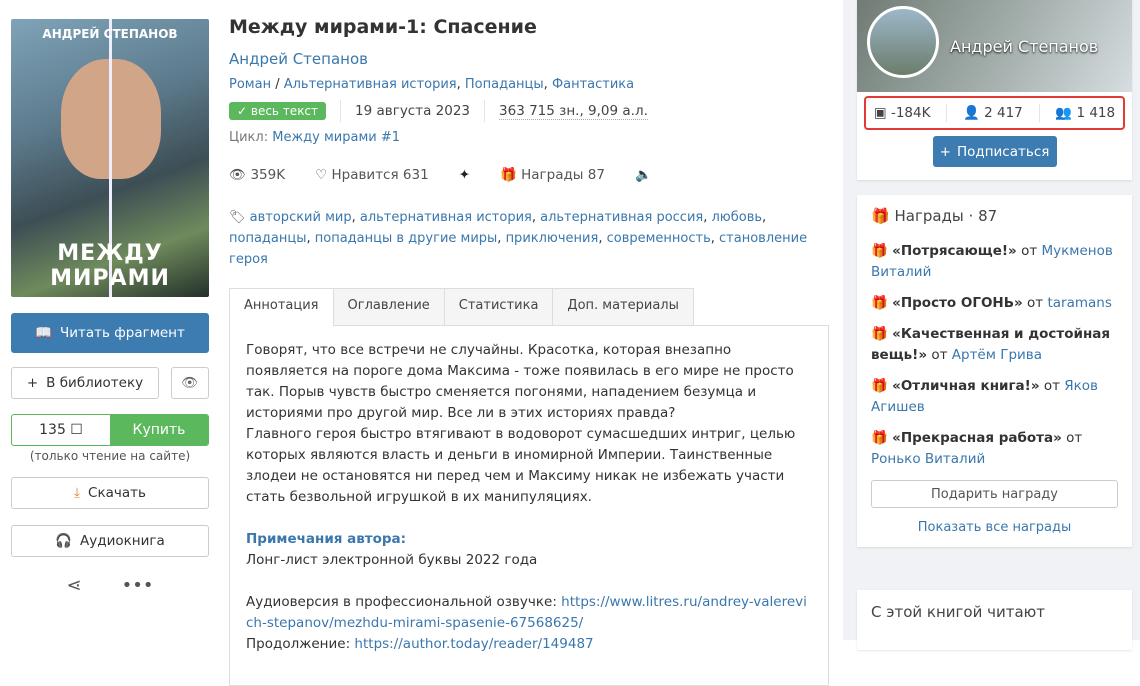 This screenshot has height=686, width=1140. What do you see at coordinates (365, 175) in the screenshot?
I see `likes-label: Нравится` at bounding box center [365, 175].